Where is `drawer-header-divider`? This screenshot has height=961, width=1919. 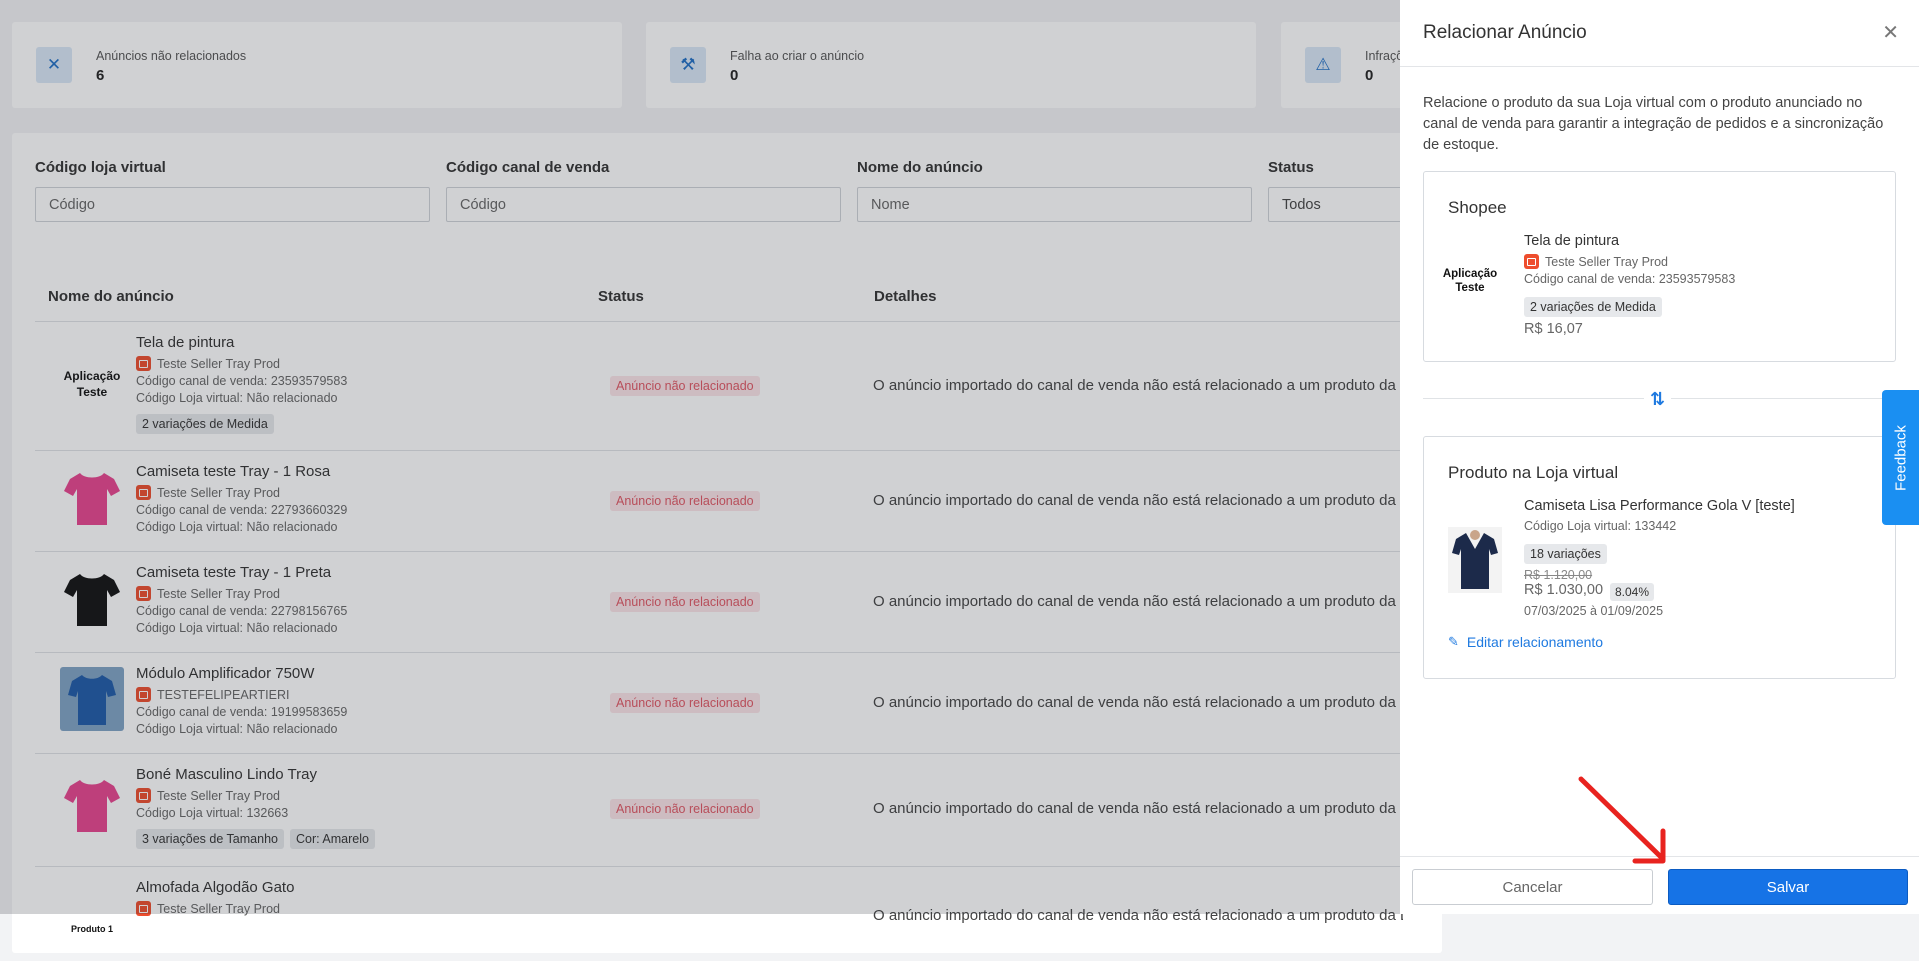 drawer-header-divider is located at coordinates (1659, 66).